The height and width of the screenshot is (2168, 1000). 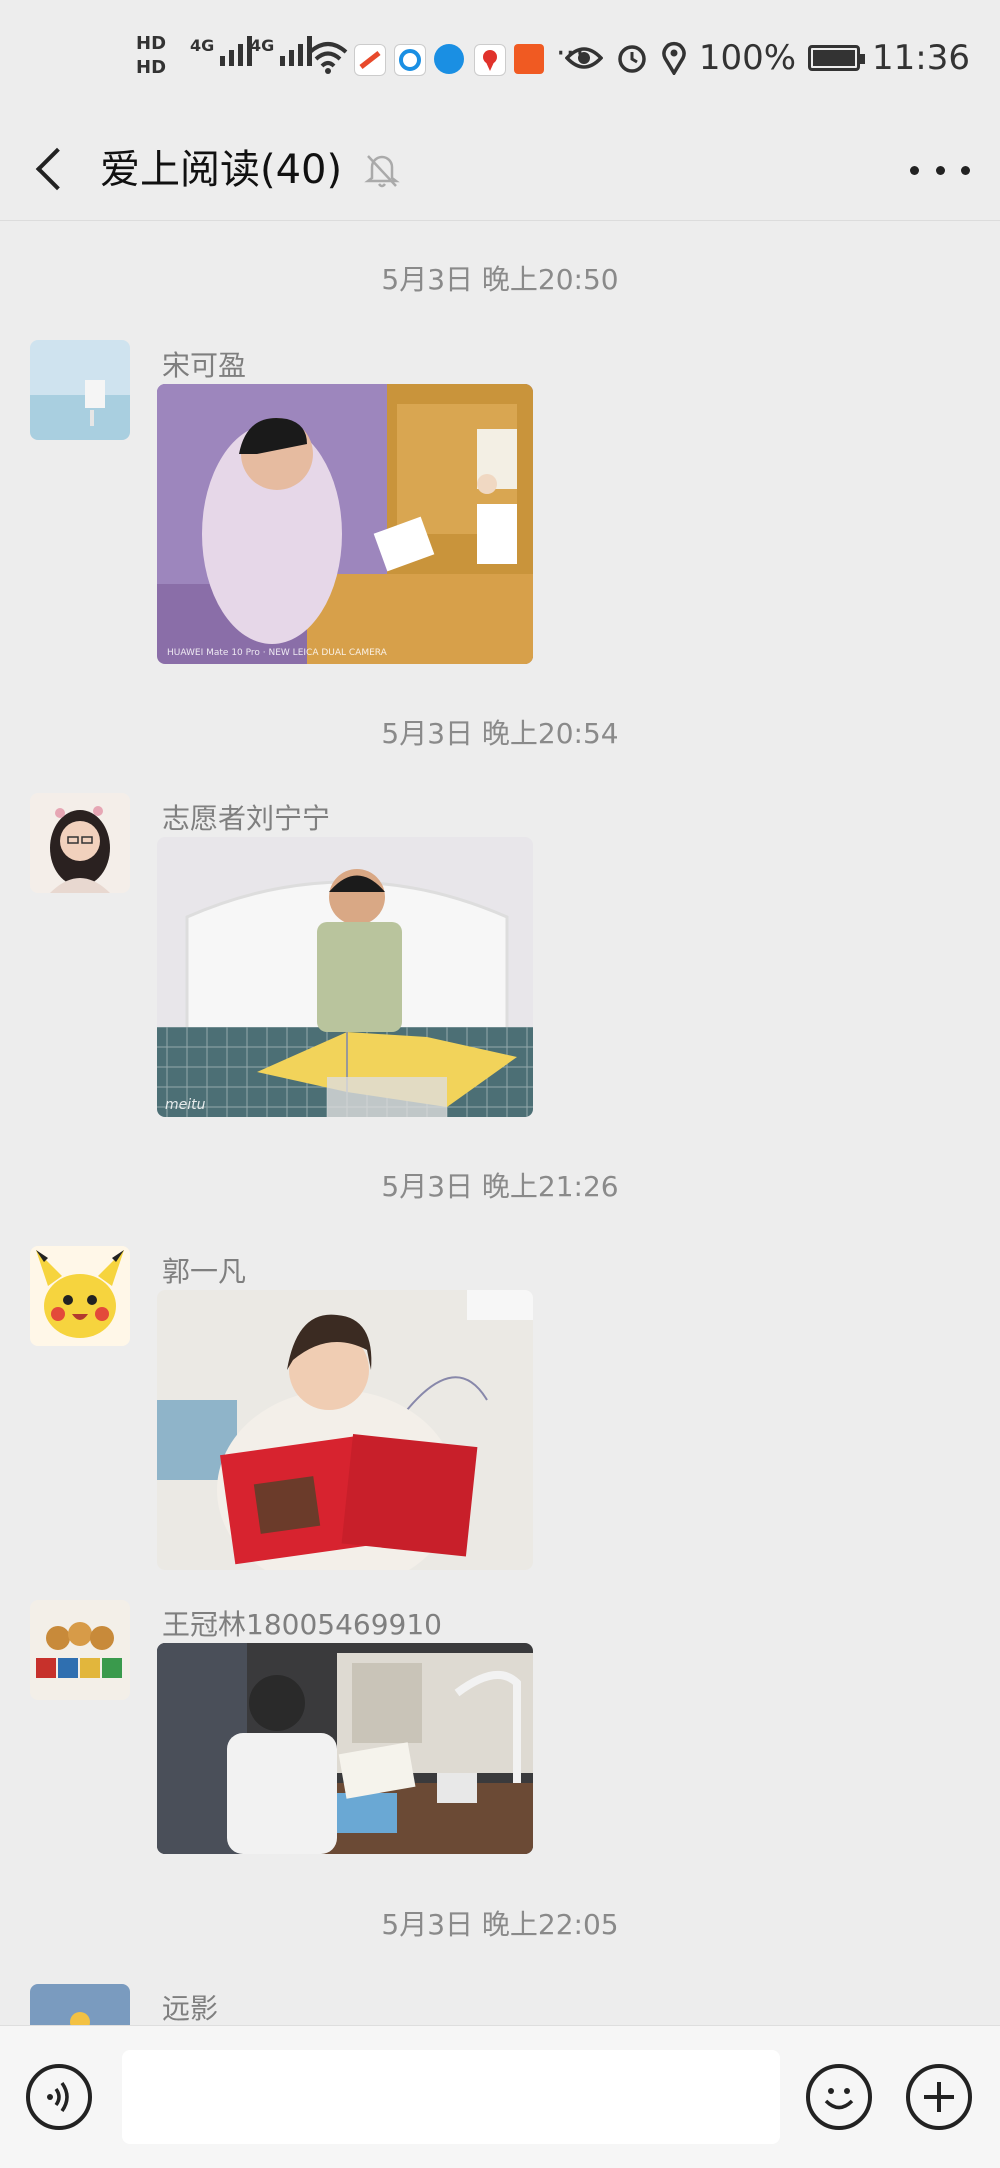 What do you see at coordinates (583, 58) in the screenshot?
I see `eye-icon` at bounding box center [583, 58].